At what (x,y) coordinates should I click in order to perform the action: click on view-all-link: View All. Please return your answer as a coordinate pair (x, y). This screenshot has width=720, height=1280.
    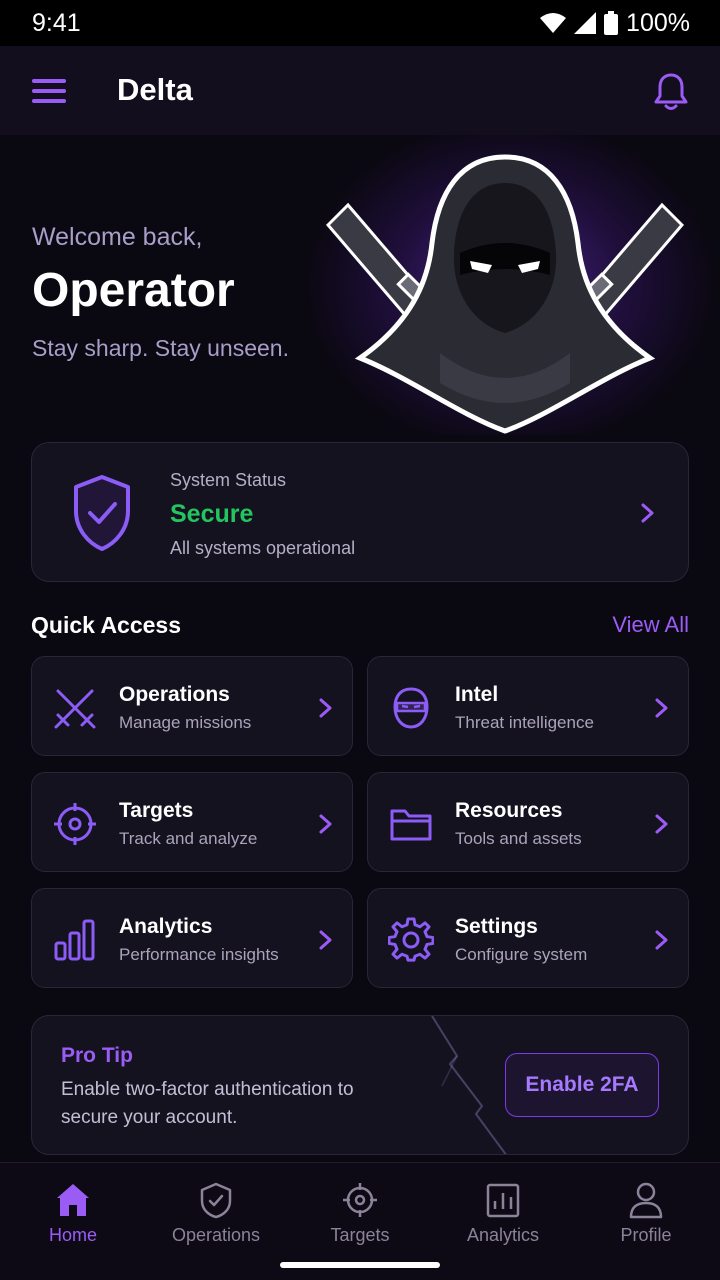
    Looking at the image, I should click on (650, 625).